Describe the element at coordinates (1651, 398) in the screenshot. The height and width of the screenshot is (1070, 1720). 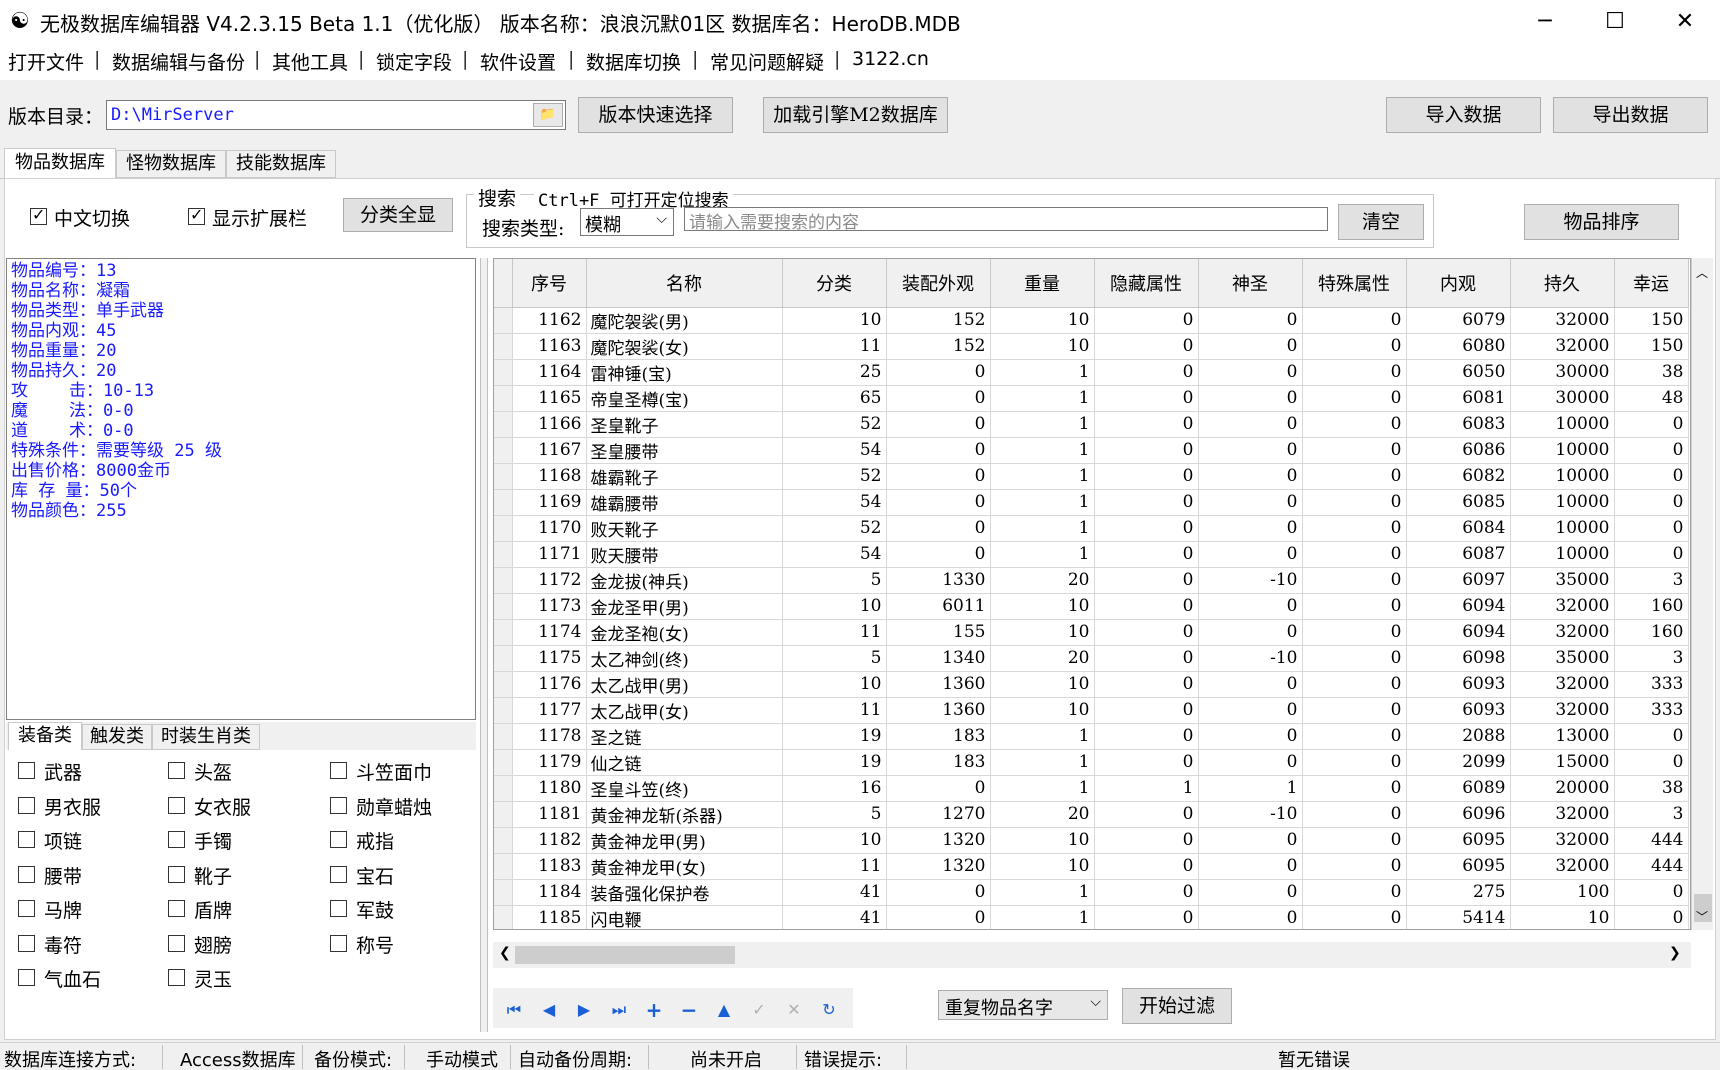
I see `table-cell: 48` at that location.